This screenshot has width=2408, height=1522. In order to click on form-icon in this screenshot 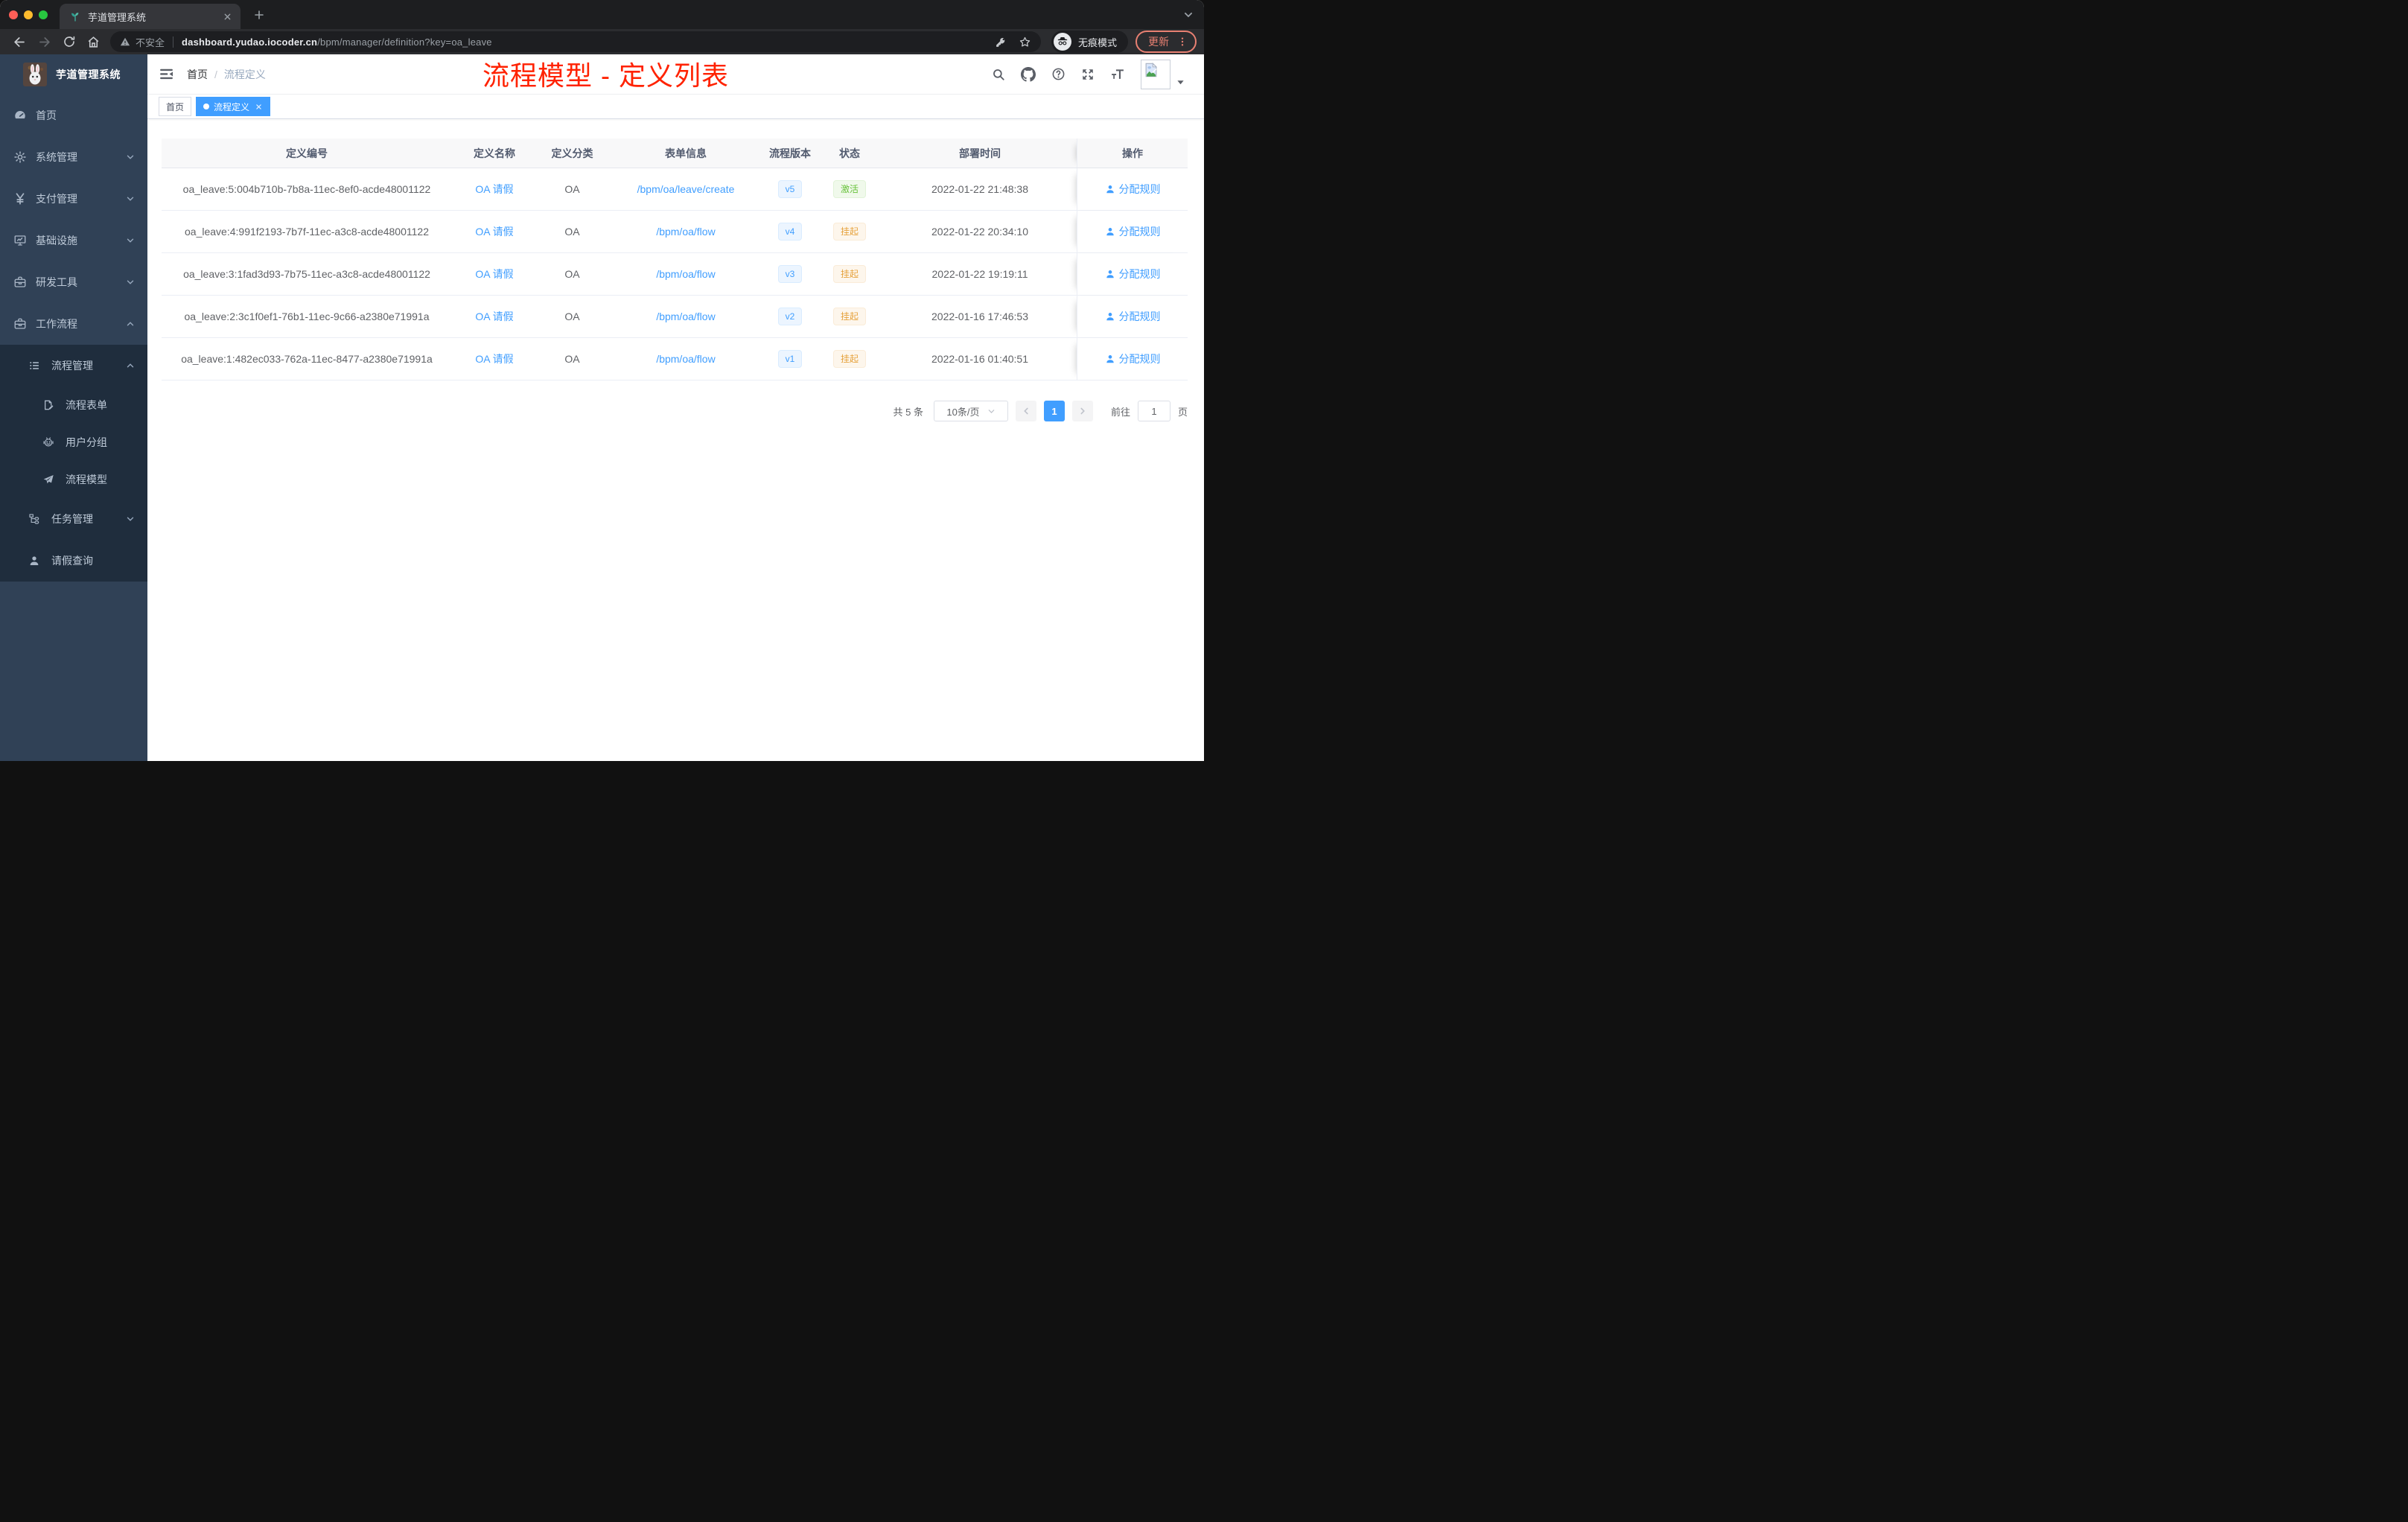, I will do `click(48, 405)`.